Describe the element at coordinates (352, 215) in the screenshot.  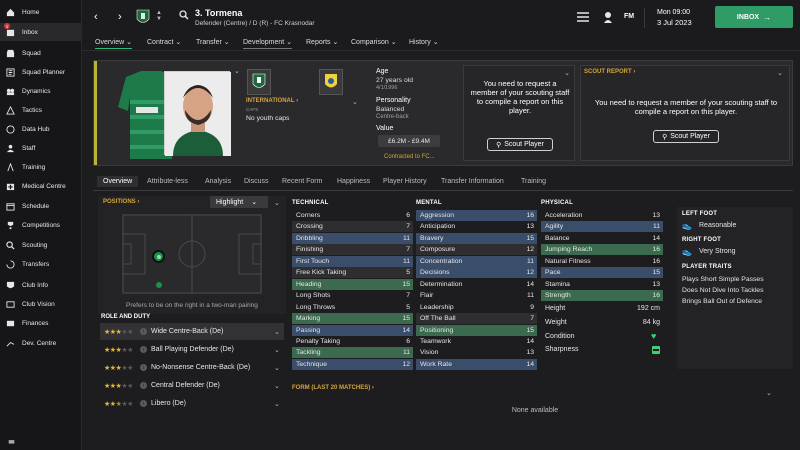
I see `attribute-row: Corners 6` at that location.